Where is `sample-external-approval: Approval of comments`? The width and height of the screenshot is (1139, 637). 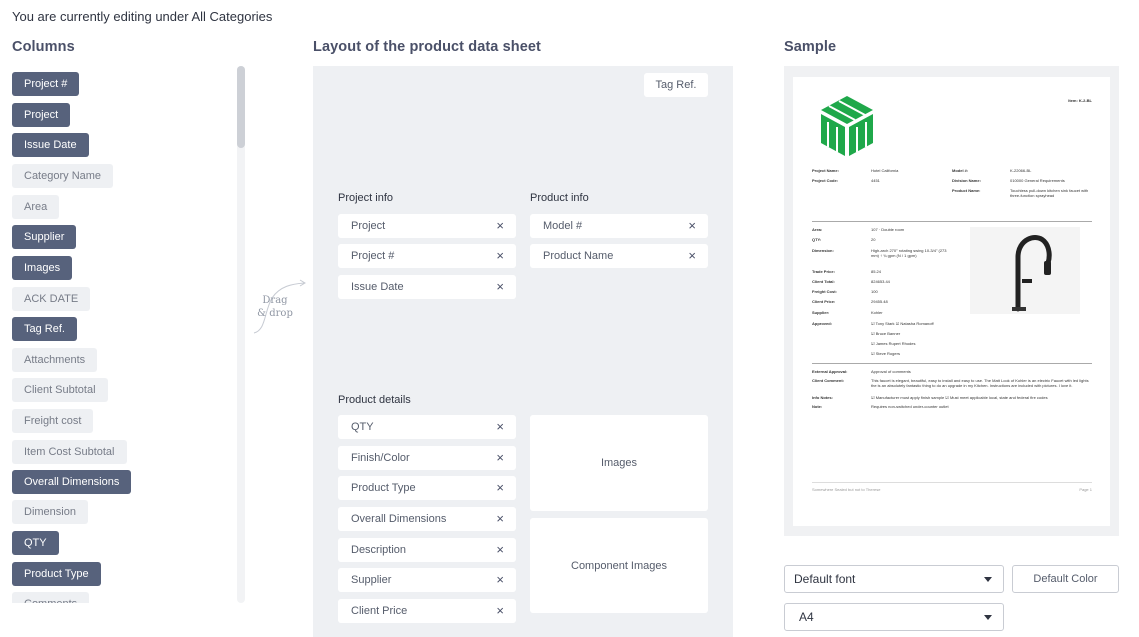 sample-external-approval: Approval of comments is located at coordinates (891, 371).